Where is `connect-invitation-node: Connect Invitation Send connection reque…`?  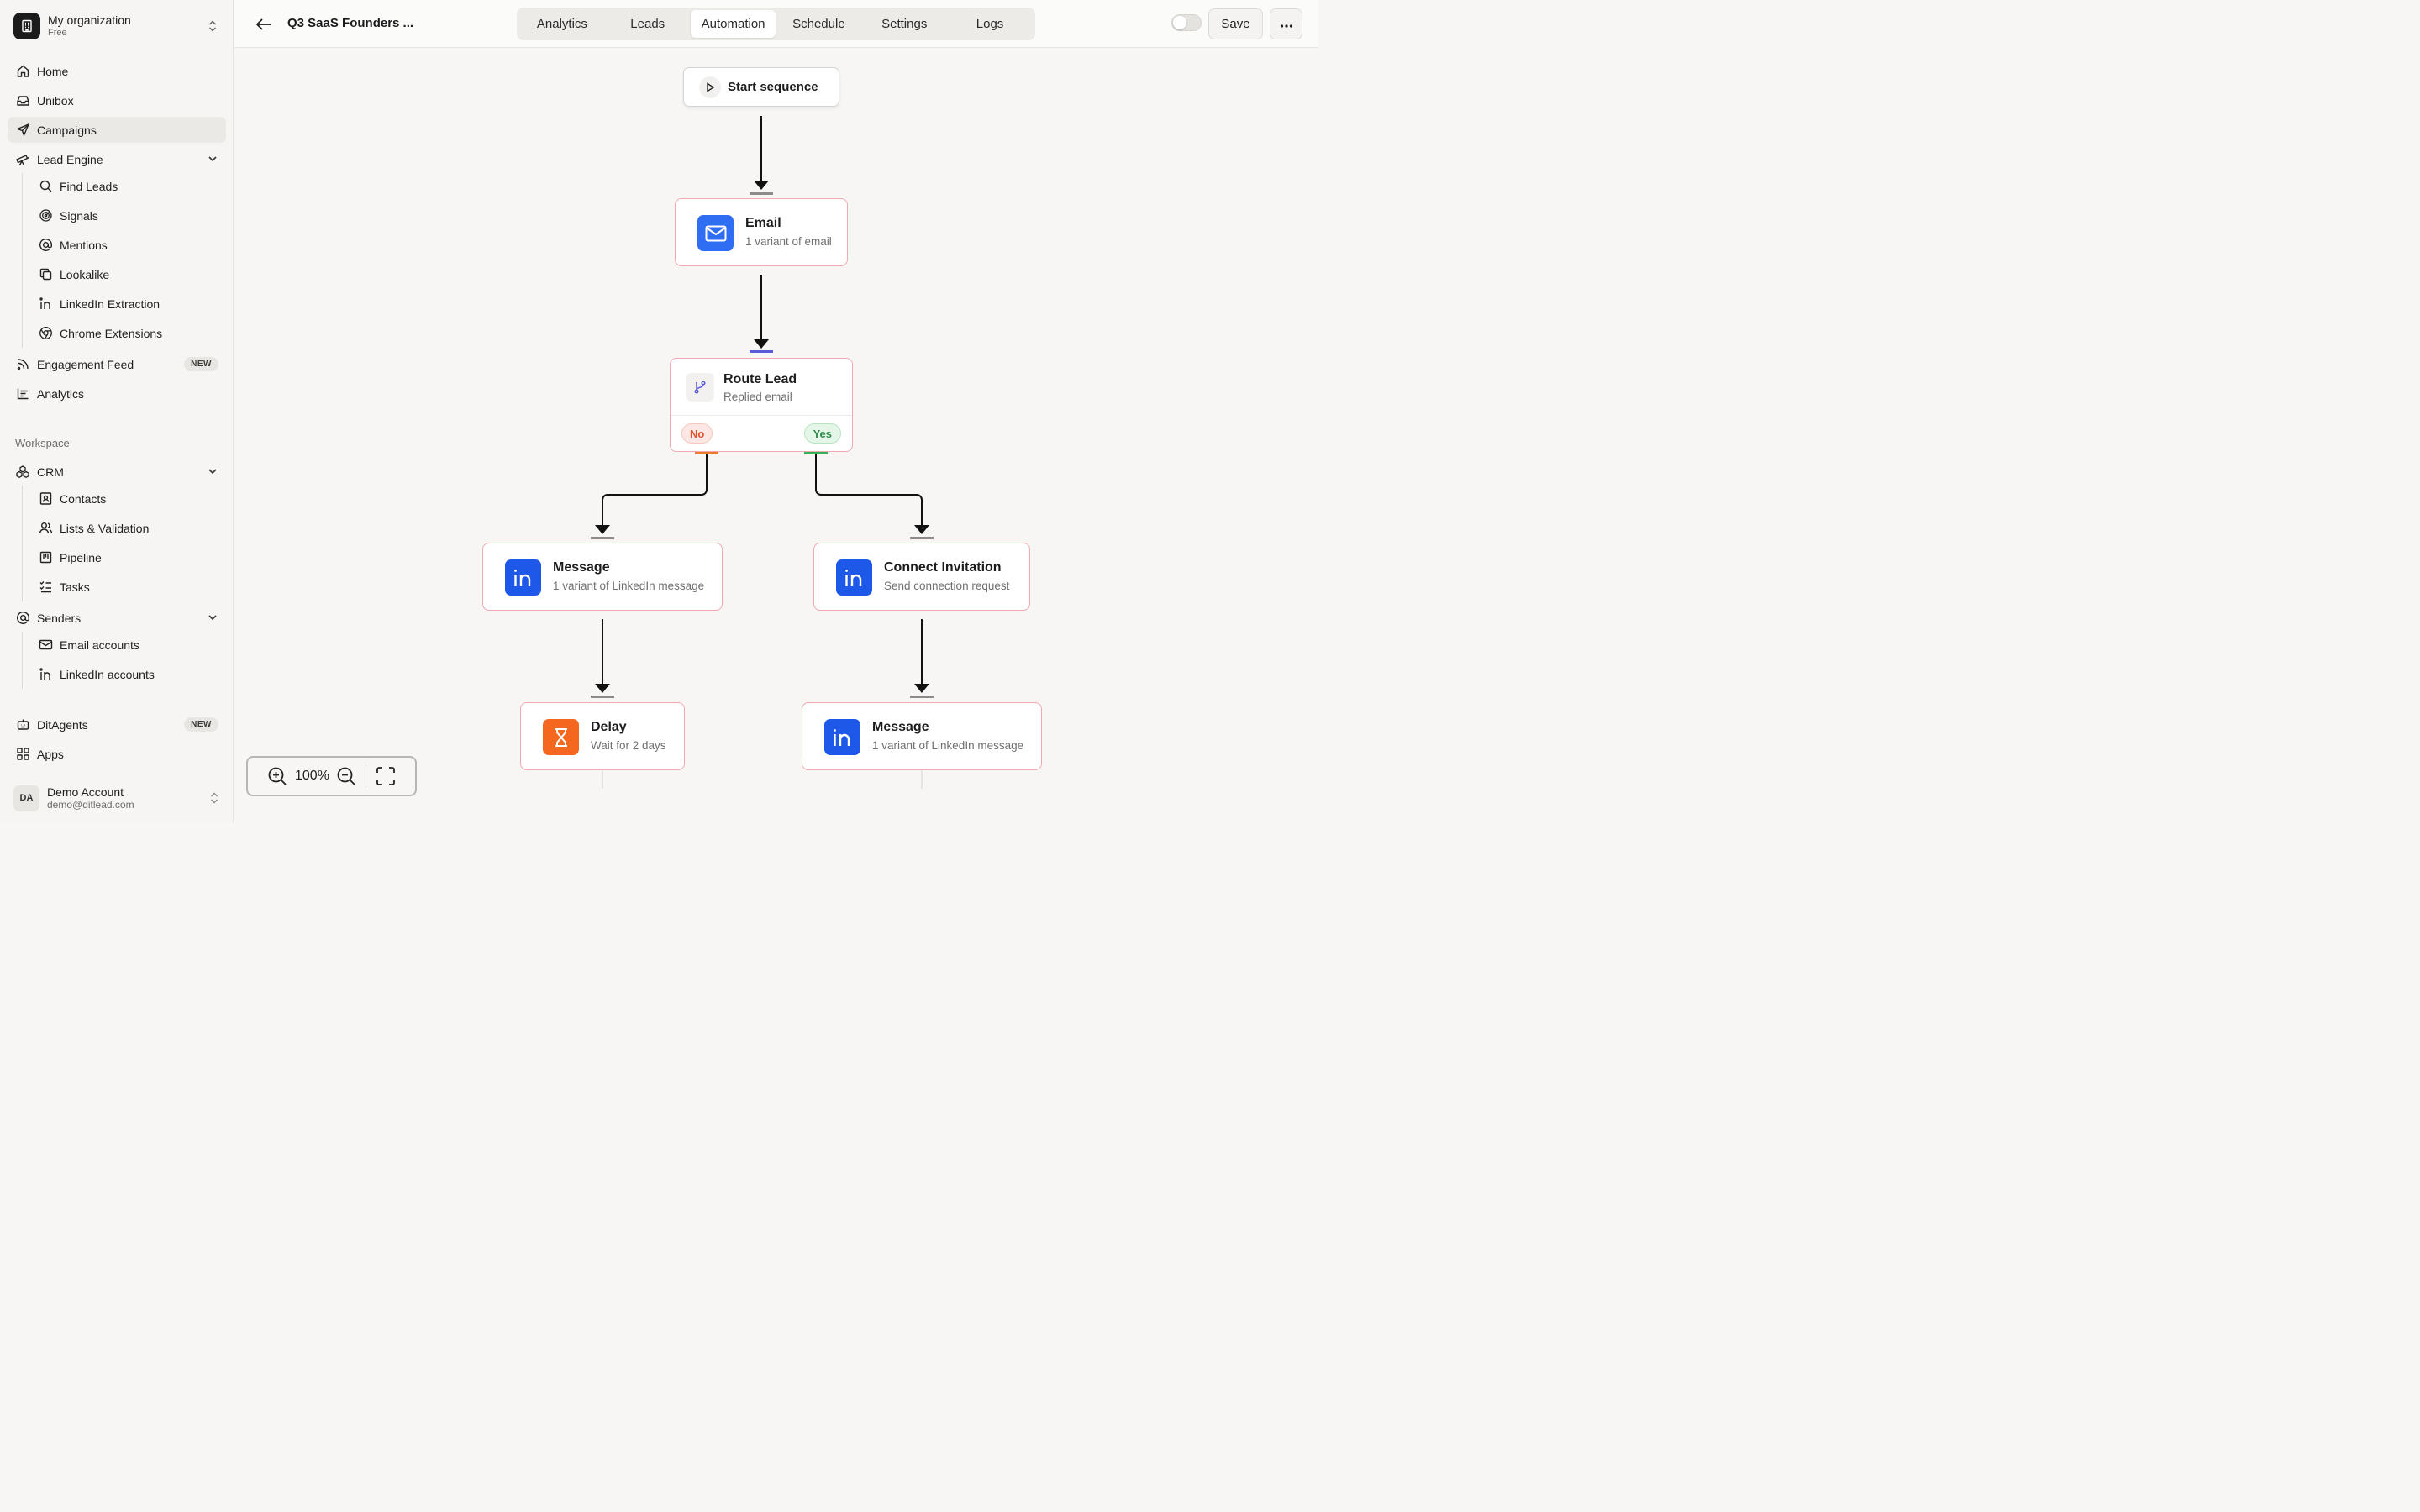
connect-invitation-node: Connect Invitation Send connection reque… is located at coordinates (922, 577).